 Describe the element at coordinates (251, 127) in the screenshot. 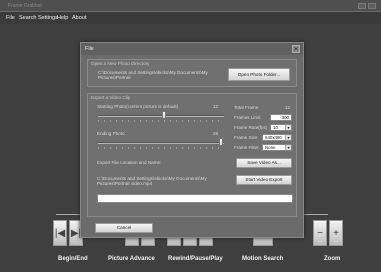

I see `frame-rate-label: Frame Rate(fps)` at that location.